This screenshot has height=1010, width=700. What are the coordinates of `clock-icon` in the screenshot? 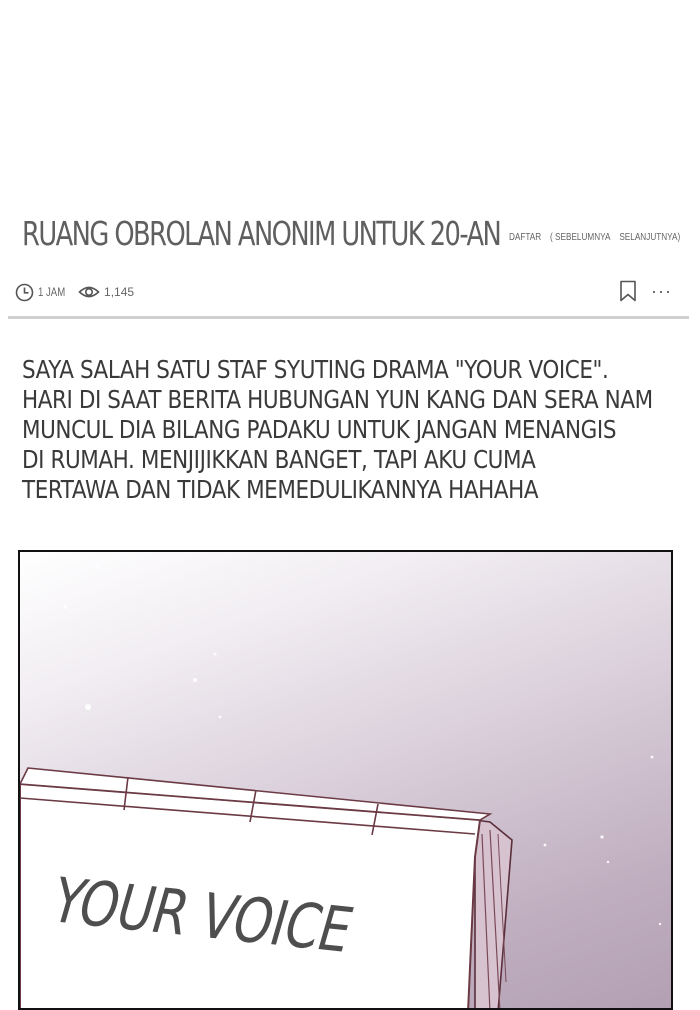 It's located at (24, 292).